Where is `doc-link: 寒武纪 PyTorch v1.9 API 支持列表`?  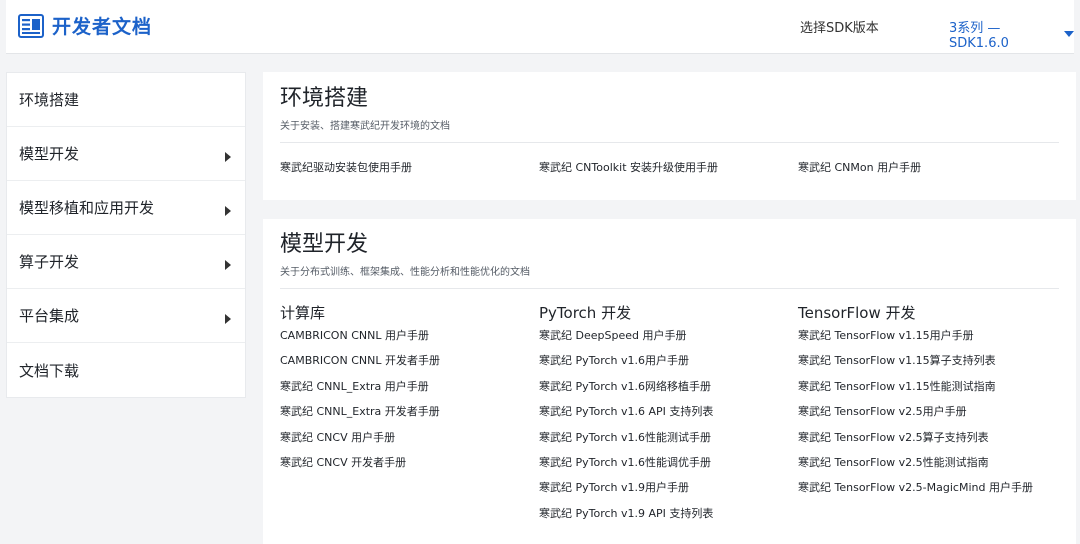 doc-link: 寒武纪 PyTorch v1.9 API 支持列表 is located at coordinates (668, 519).